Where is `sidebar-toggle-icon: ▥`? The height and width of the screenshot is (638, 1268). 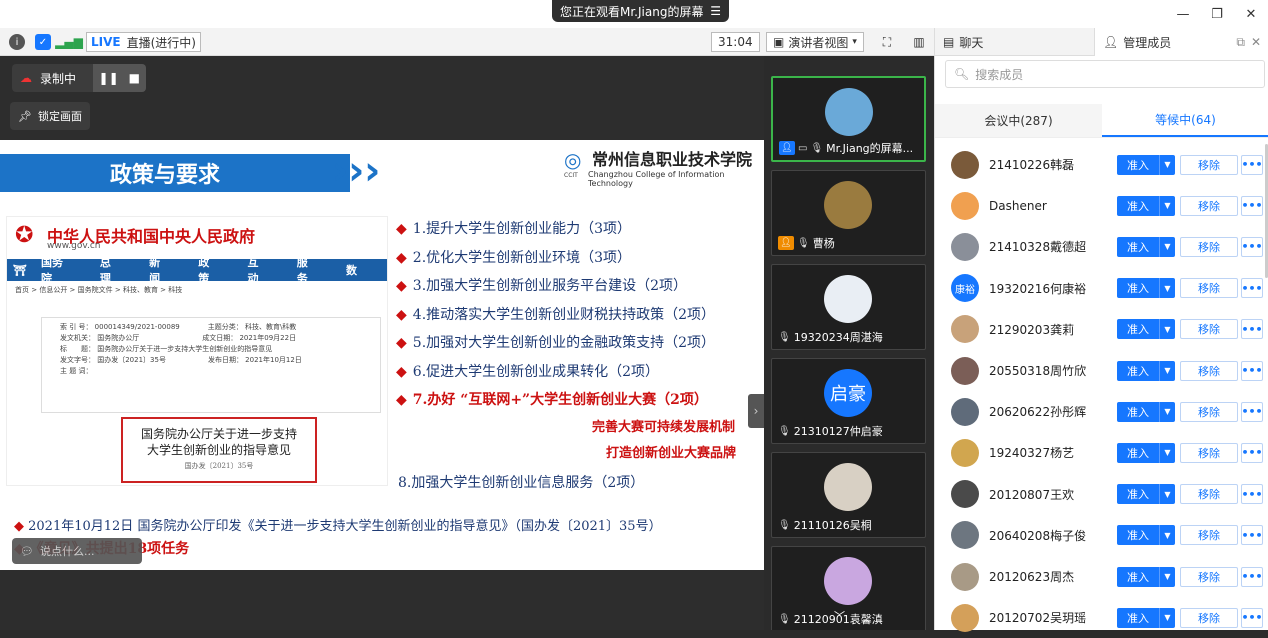
sidebar-toggle-icon: ▥ is located at coordinates (919, 42).